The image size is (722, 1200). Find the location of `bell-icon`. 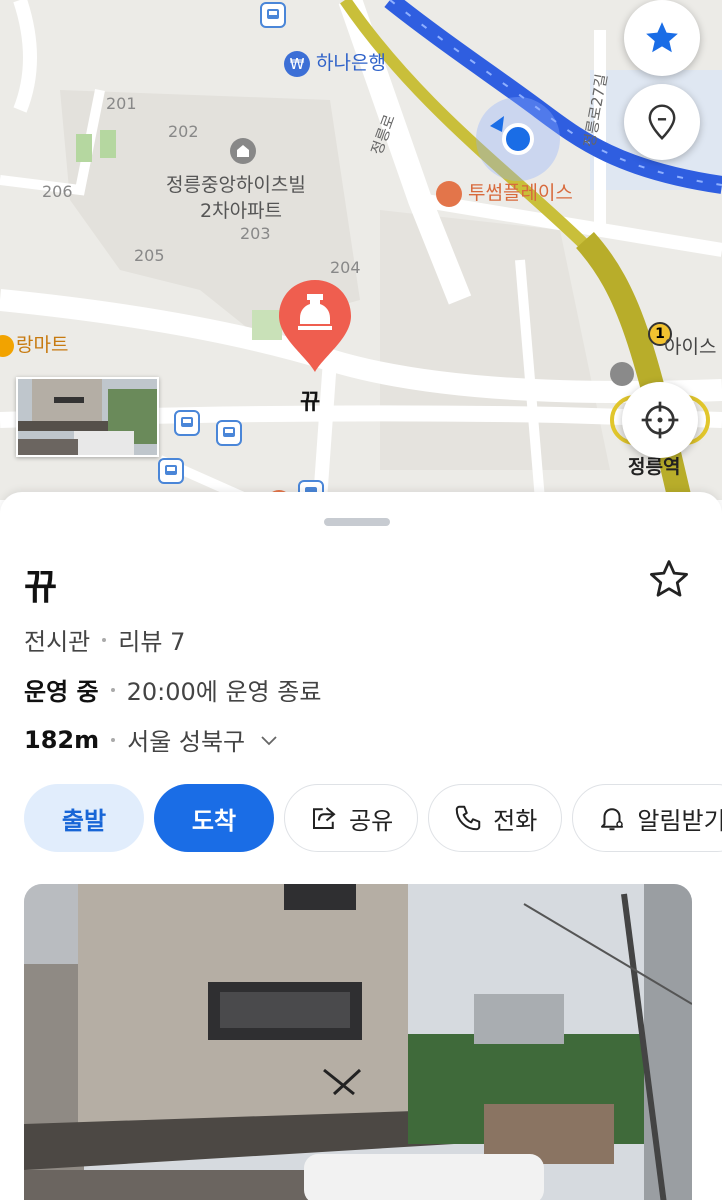

bell-icon is located at coordinates (612, 819).